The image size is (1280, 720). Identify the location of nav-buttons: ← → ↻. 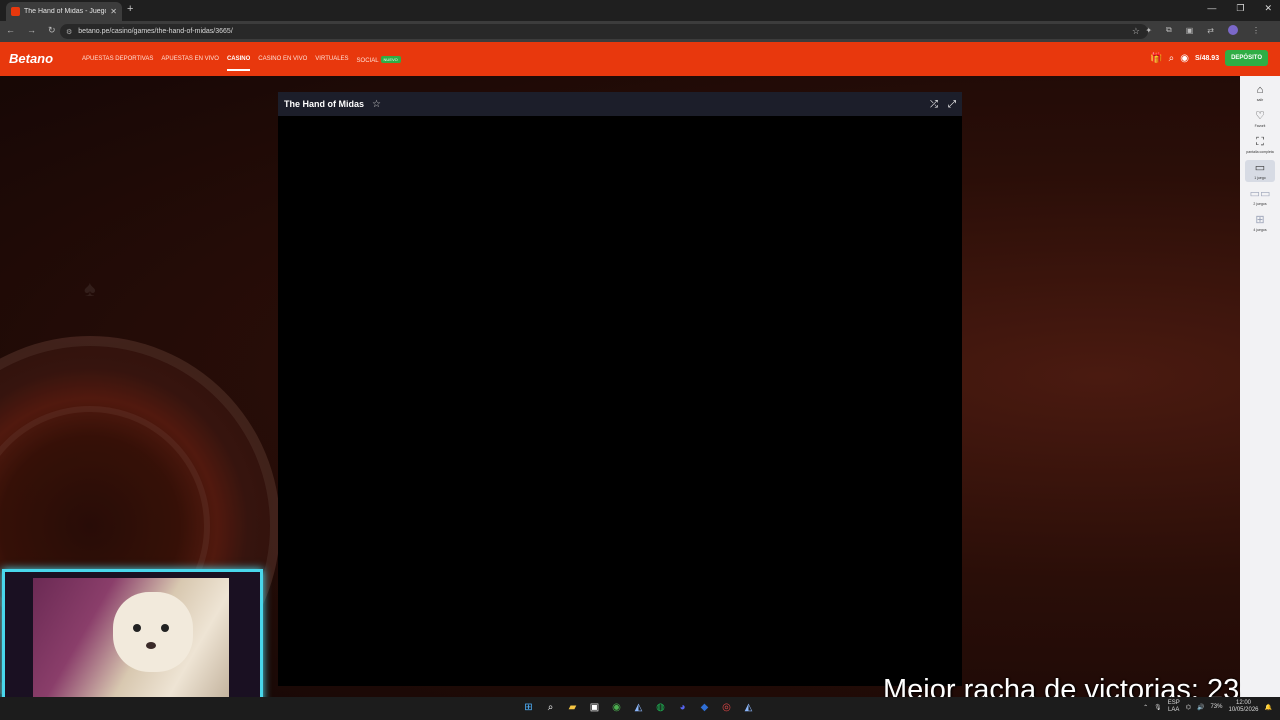
(31, 30).